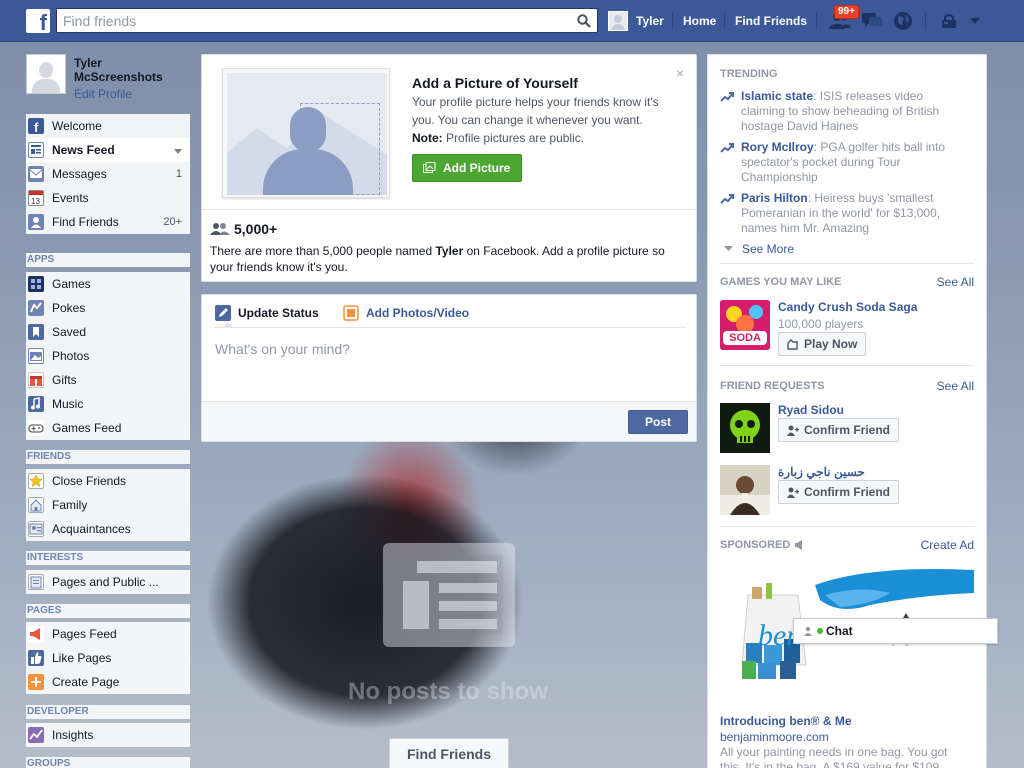  I want to click on sidebar-item-gifts: Gifts, so click(108, 380).